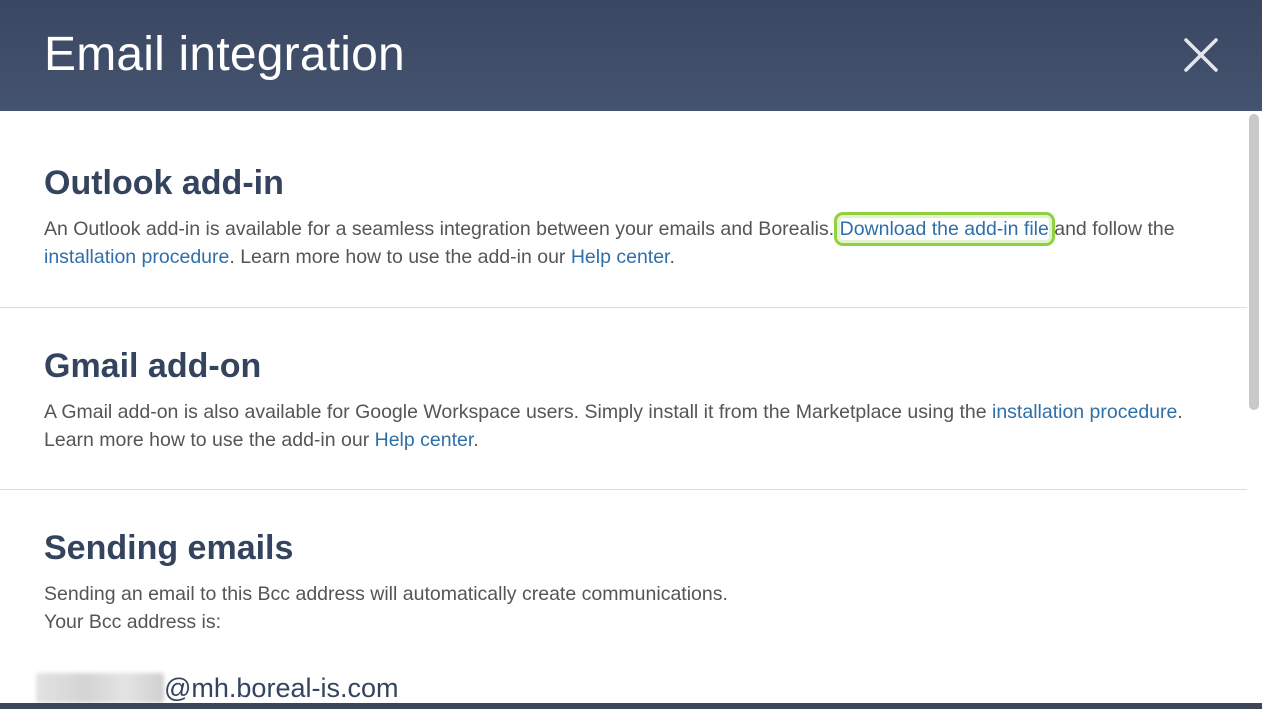 This screenshot has height=709, width=1262. Describe the element at coordinates (944, 229) in the screenshot. I see `download-addin-link: Download the add-in file` at that location.